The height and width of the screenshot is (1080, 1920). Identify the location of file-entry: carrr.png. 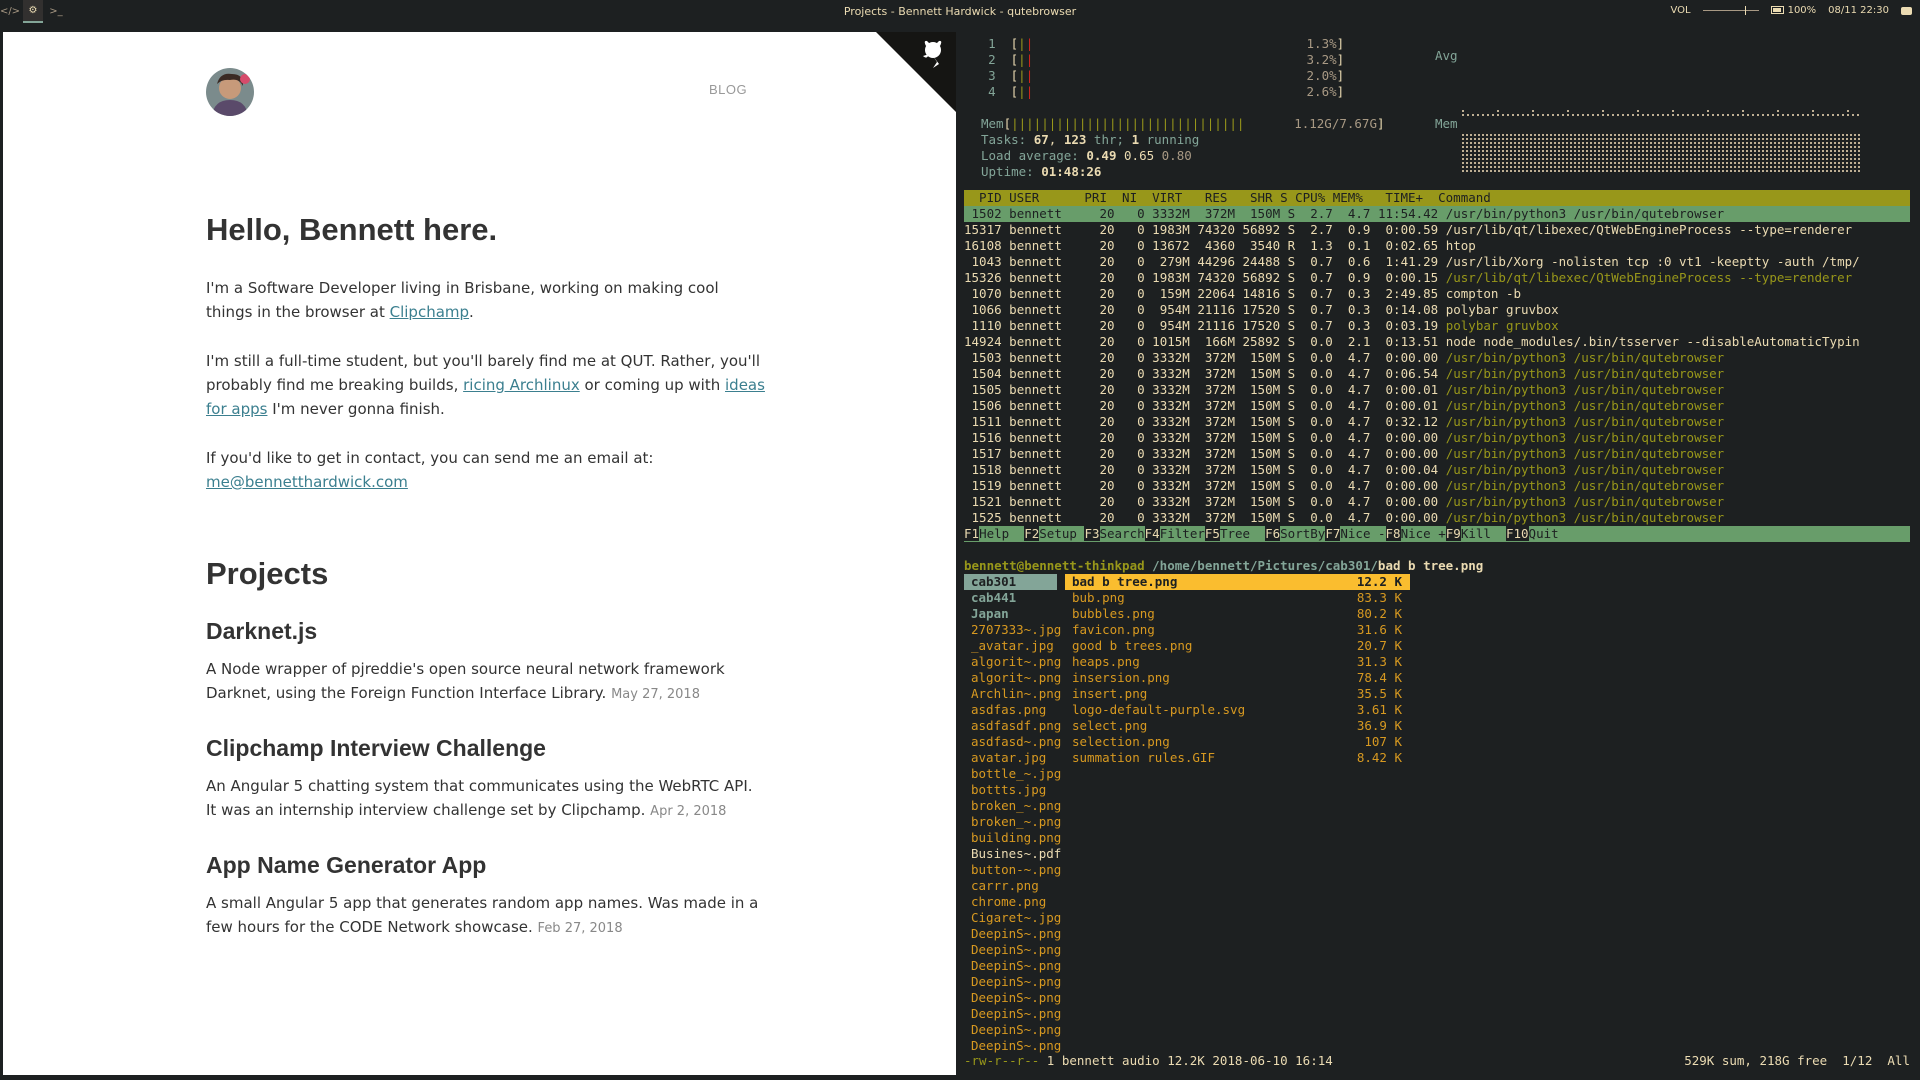
(1014, 886).